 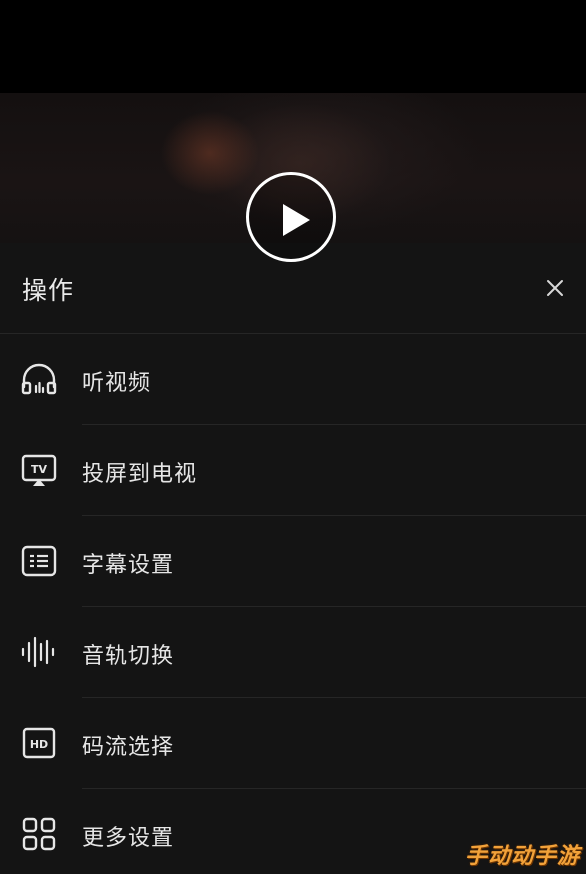 What do you see at coordinates (293, 561) in the screenshot?
I see `menu-item-subtitle-settings: 字幕设置` at bounding box center [293, 561].